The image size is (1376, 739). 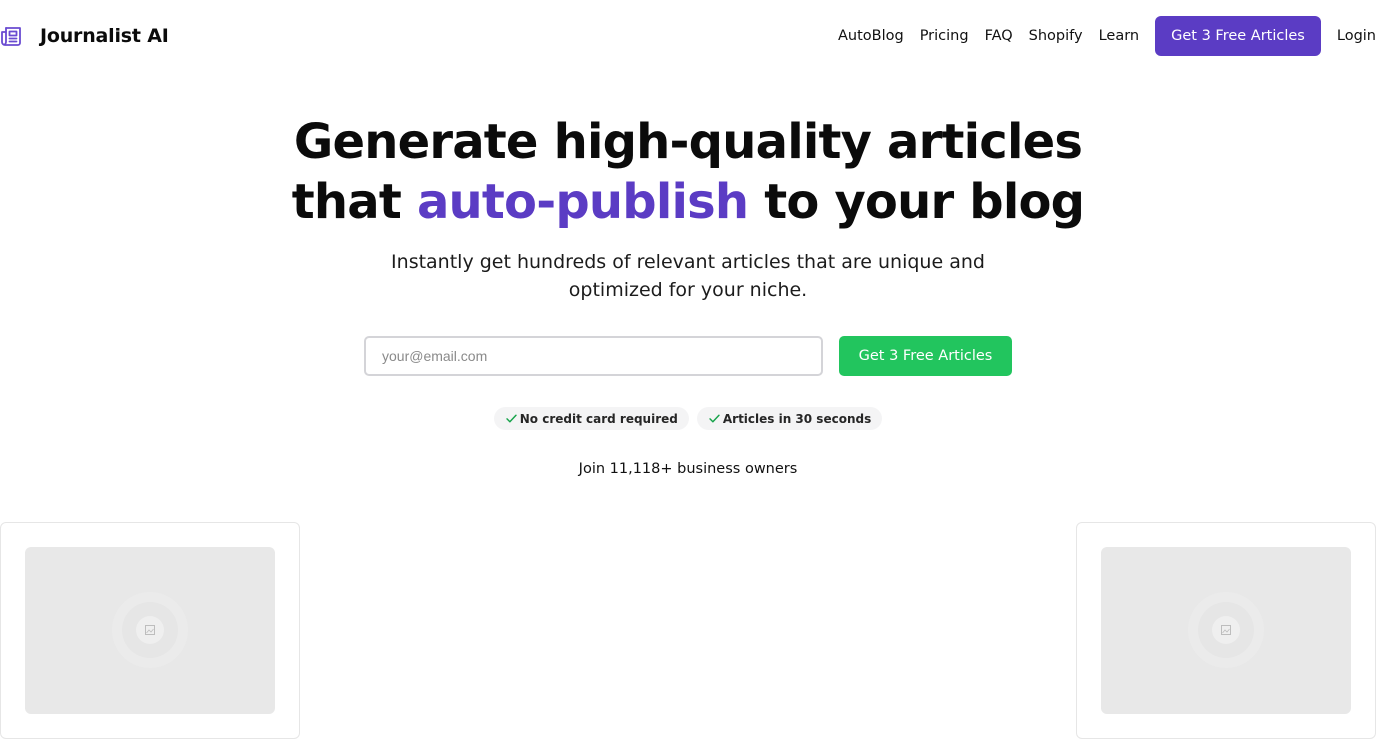 I want to click on brand-logo: Journalist AI, so click(x=84, y=36).